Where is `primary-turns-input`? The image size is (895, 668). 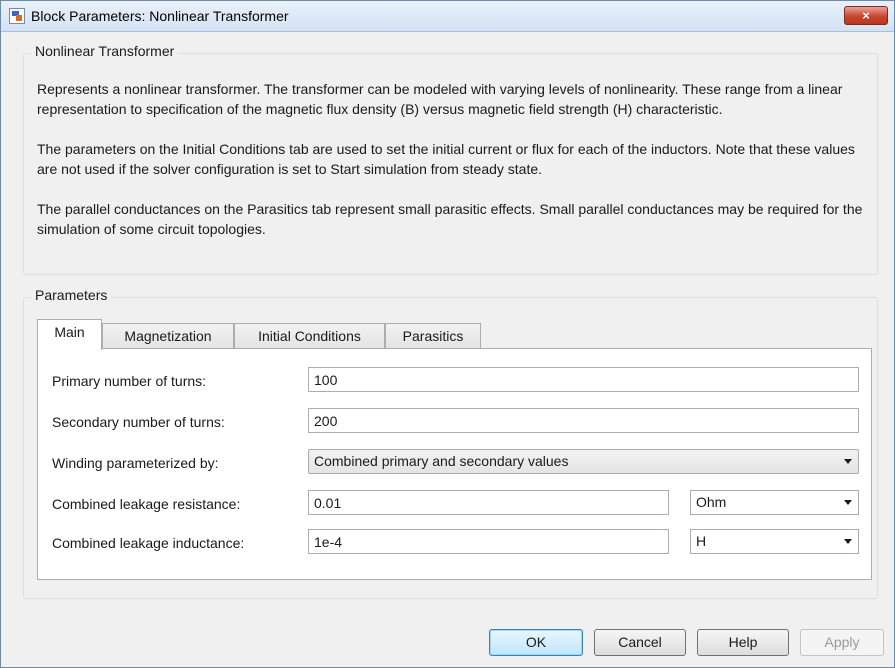
primary-turns-input is located at coordinates (583, 379).